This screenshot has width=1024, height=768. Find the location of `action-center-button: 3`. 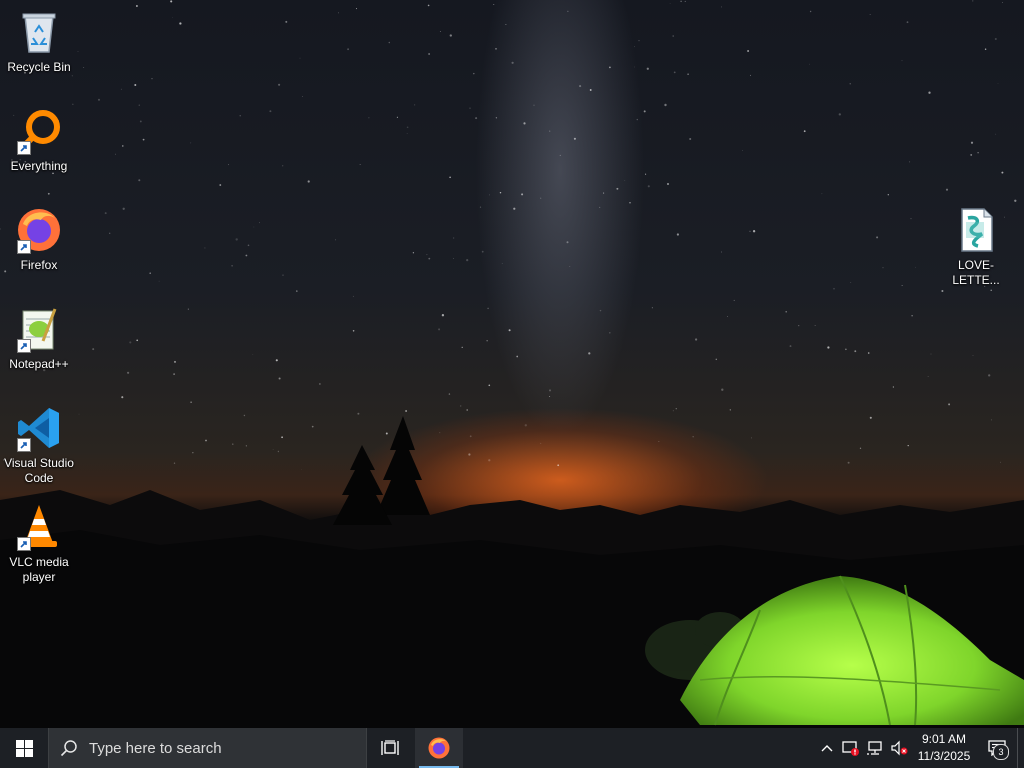

action-center-button: 3 is located at coordinates (997, 748).